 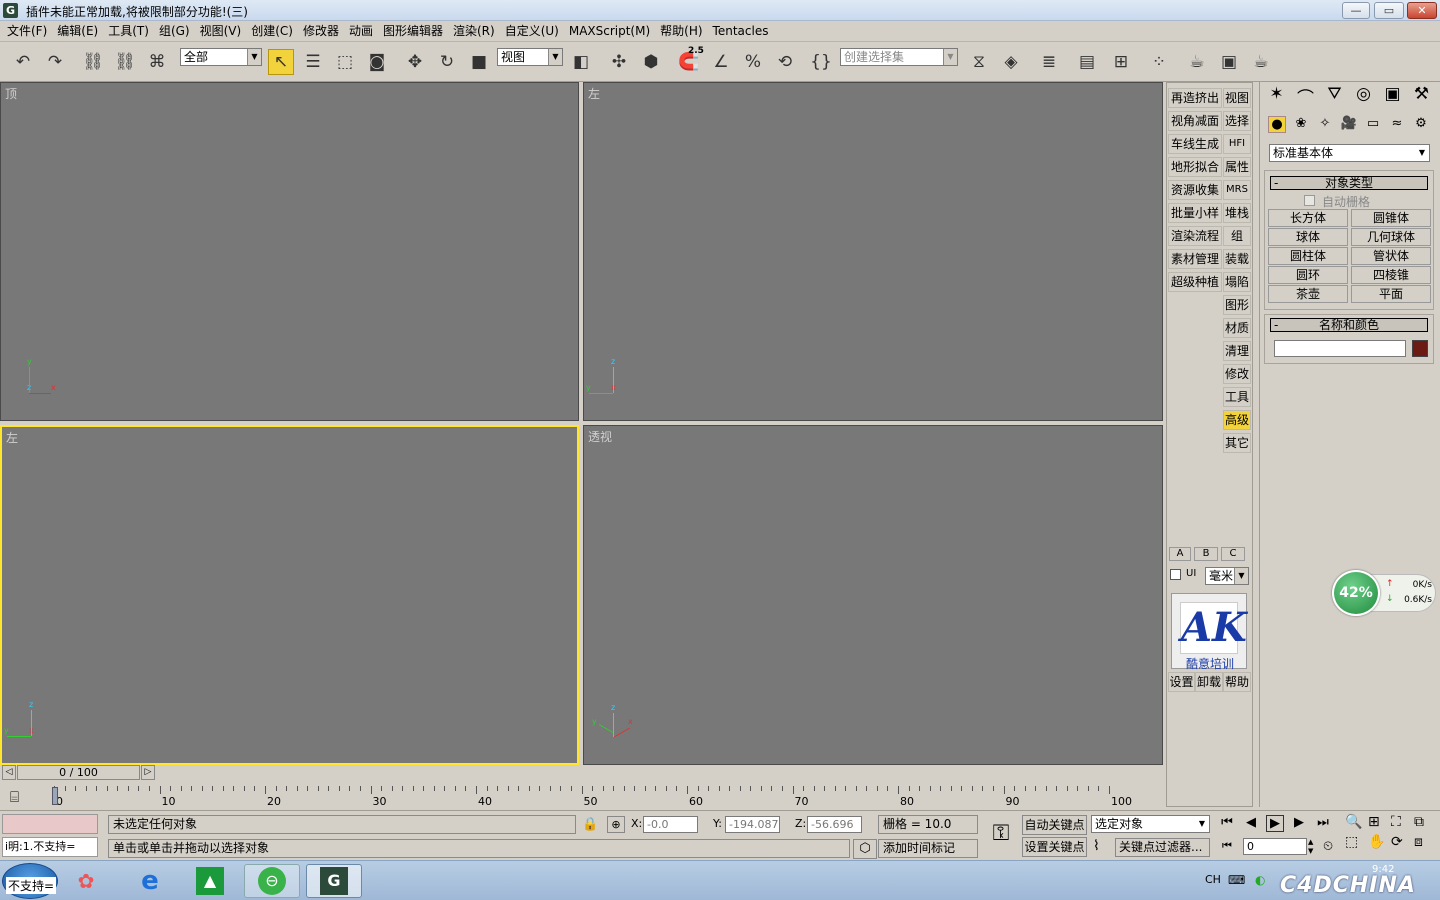 What do you see at coordinates (1237, 167) in the screenshot?
I see `plugin-right-button: 属性` at bounding box center [1237, 167].